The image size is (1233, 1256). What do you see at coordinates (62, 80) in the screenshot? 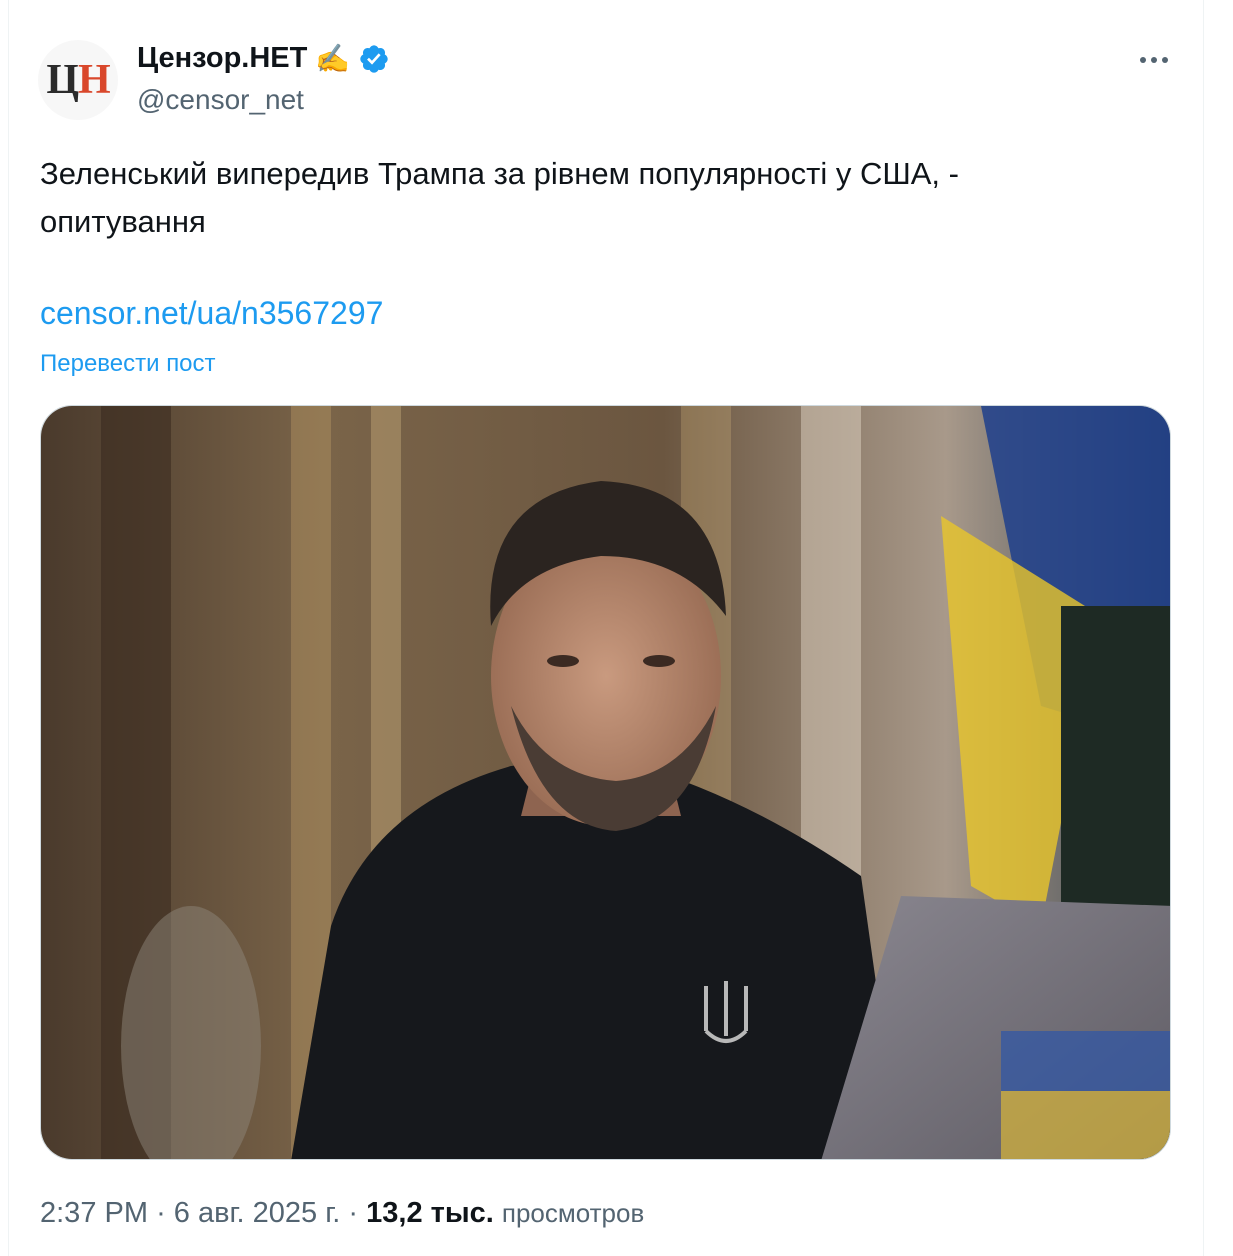
I see `avatar-letter-1: Ц` at bounding box center [62, 80].